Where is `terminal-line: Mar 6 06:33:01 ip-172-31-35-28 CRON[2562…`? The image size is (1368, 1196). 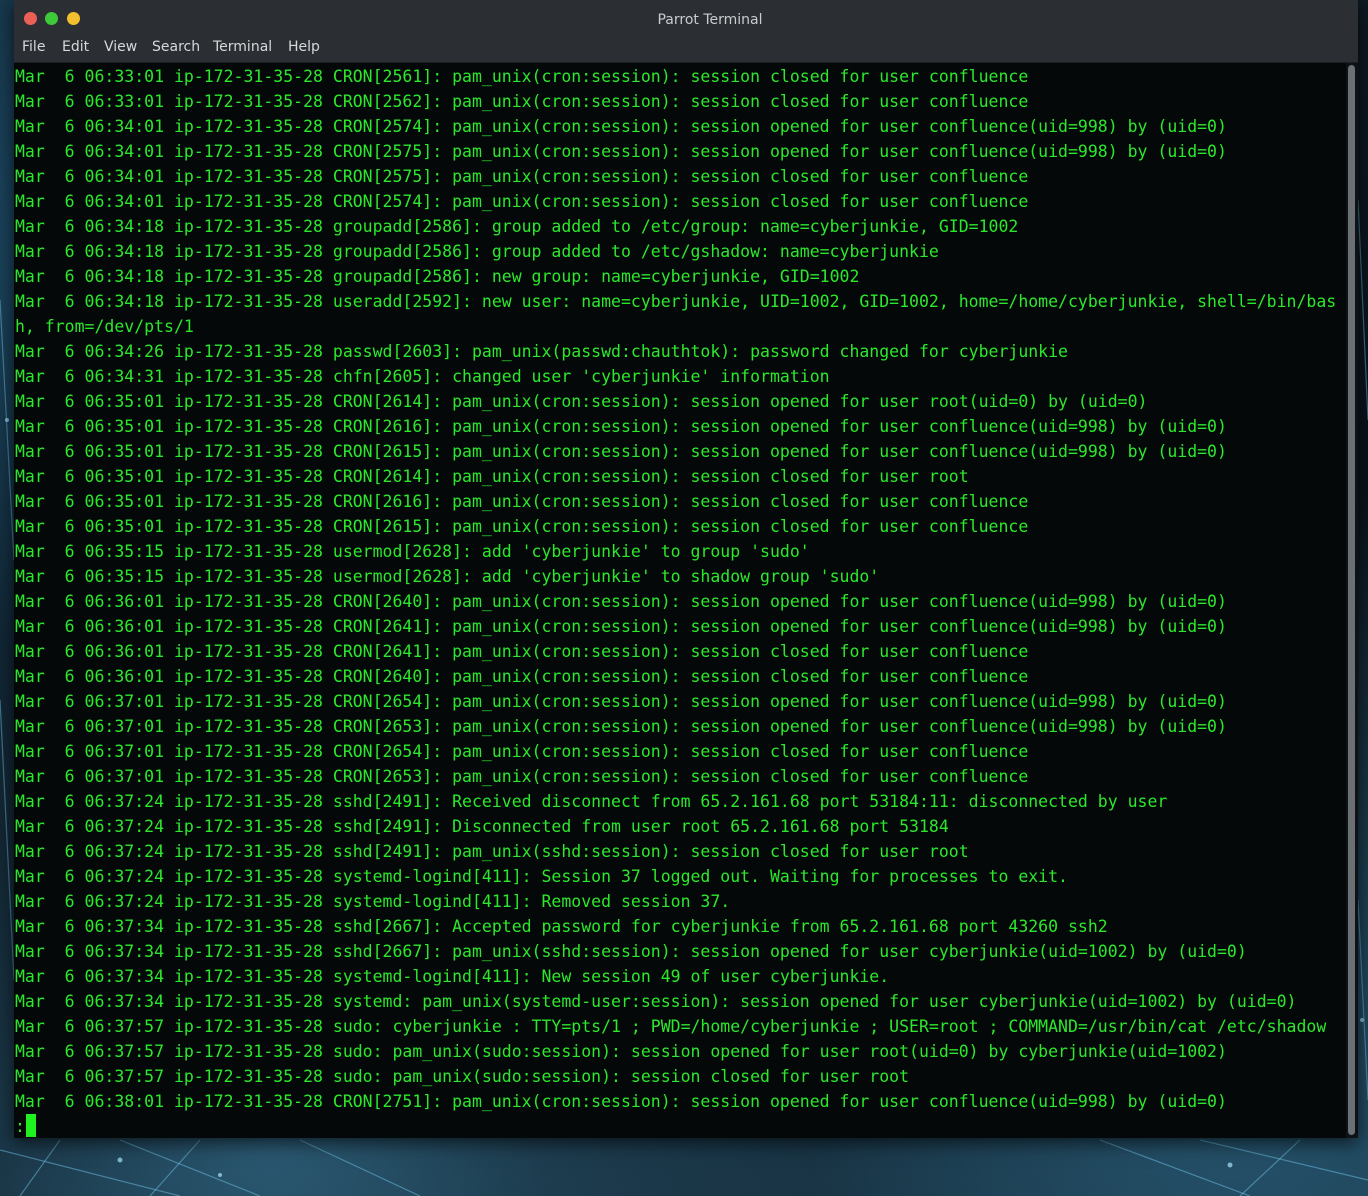
terminal-line: Mar 6 06:33:01 ip-172-31-35-28 CRON[2562… is located at coordinates (522, 101).